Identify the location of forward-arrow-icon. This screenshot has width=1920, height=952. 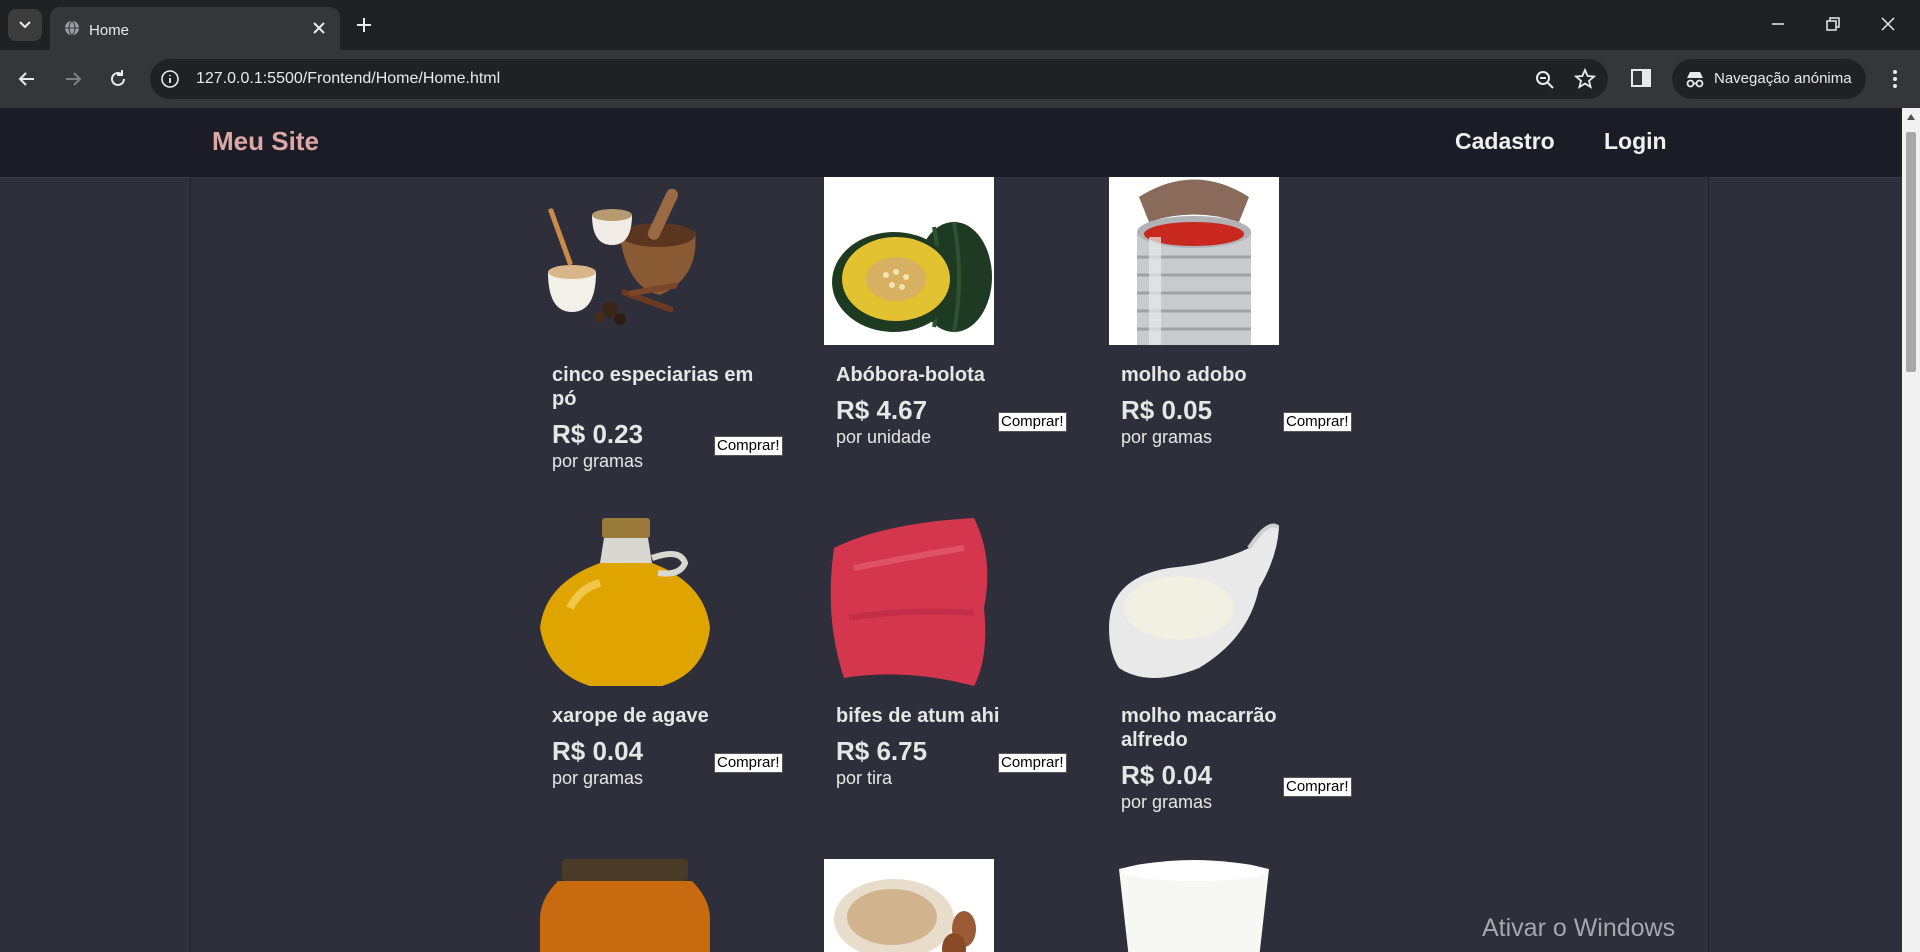
(73, 79).